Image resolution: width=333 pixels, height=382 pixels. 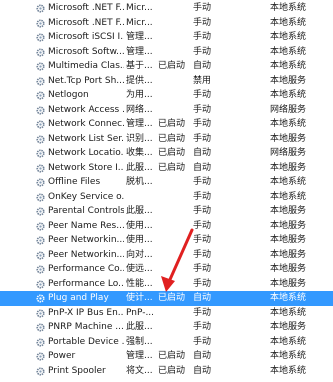 What do you see at coordinates (166, 284) in the screenshot?
I see `service-row: Performance Lo... 性能... 手动 本地服务` at bounding box center [166, 284].